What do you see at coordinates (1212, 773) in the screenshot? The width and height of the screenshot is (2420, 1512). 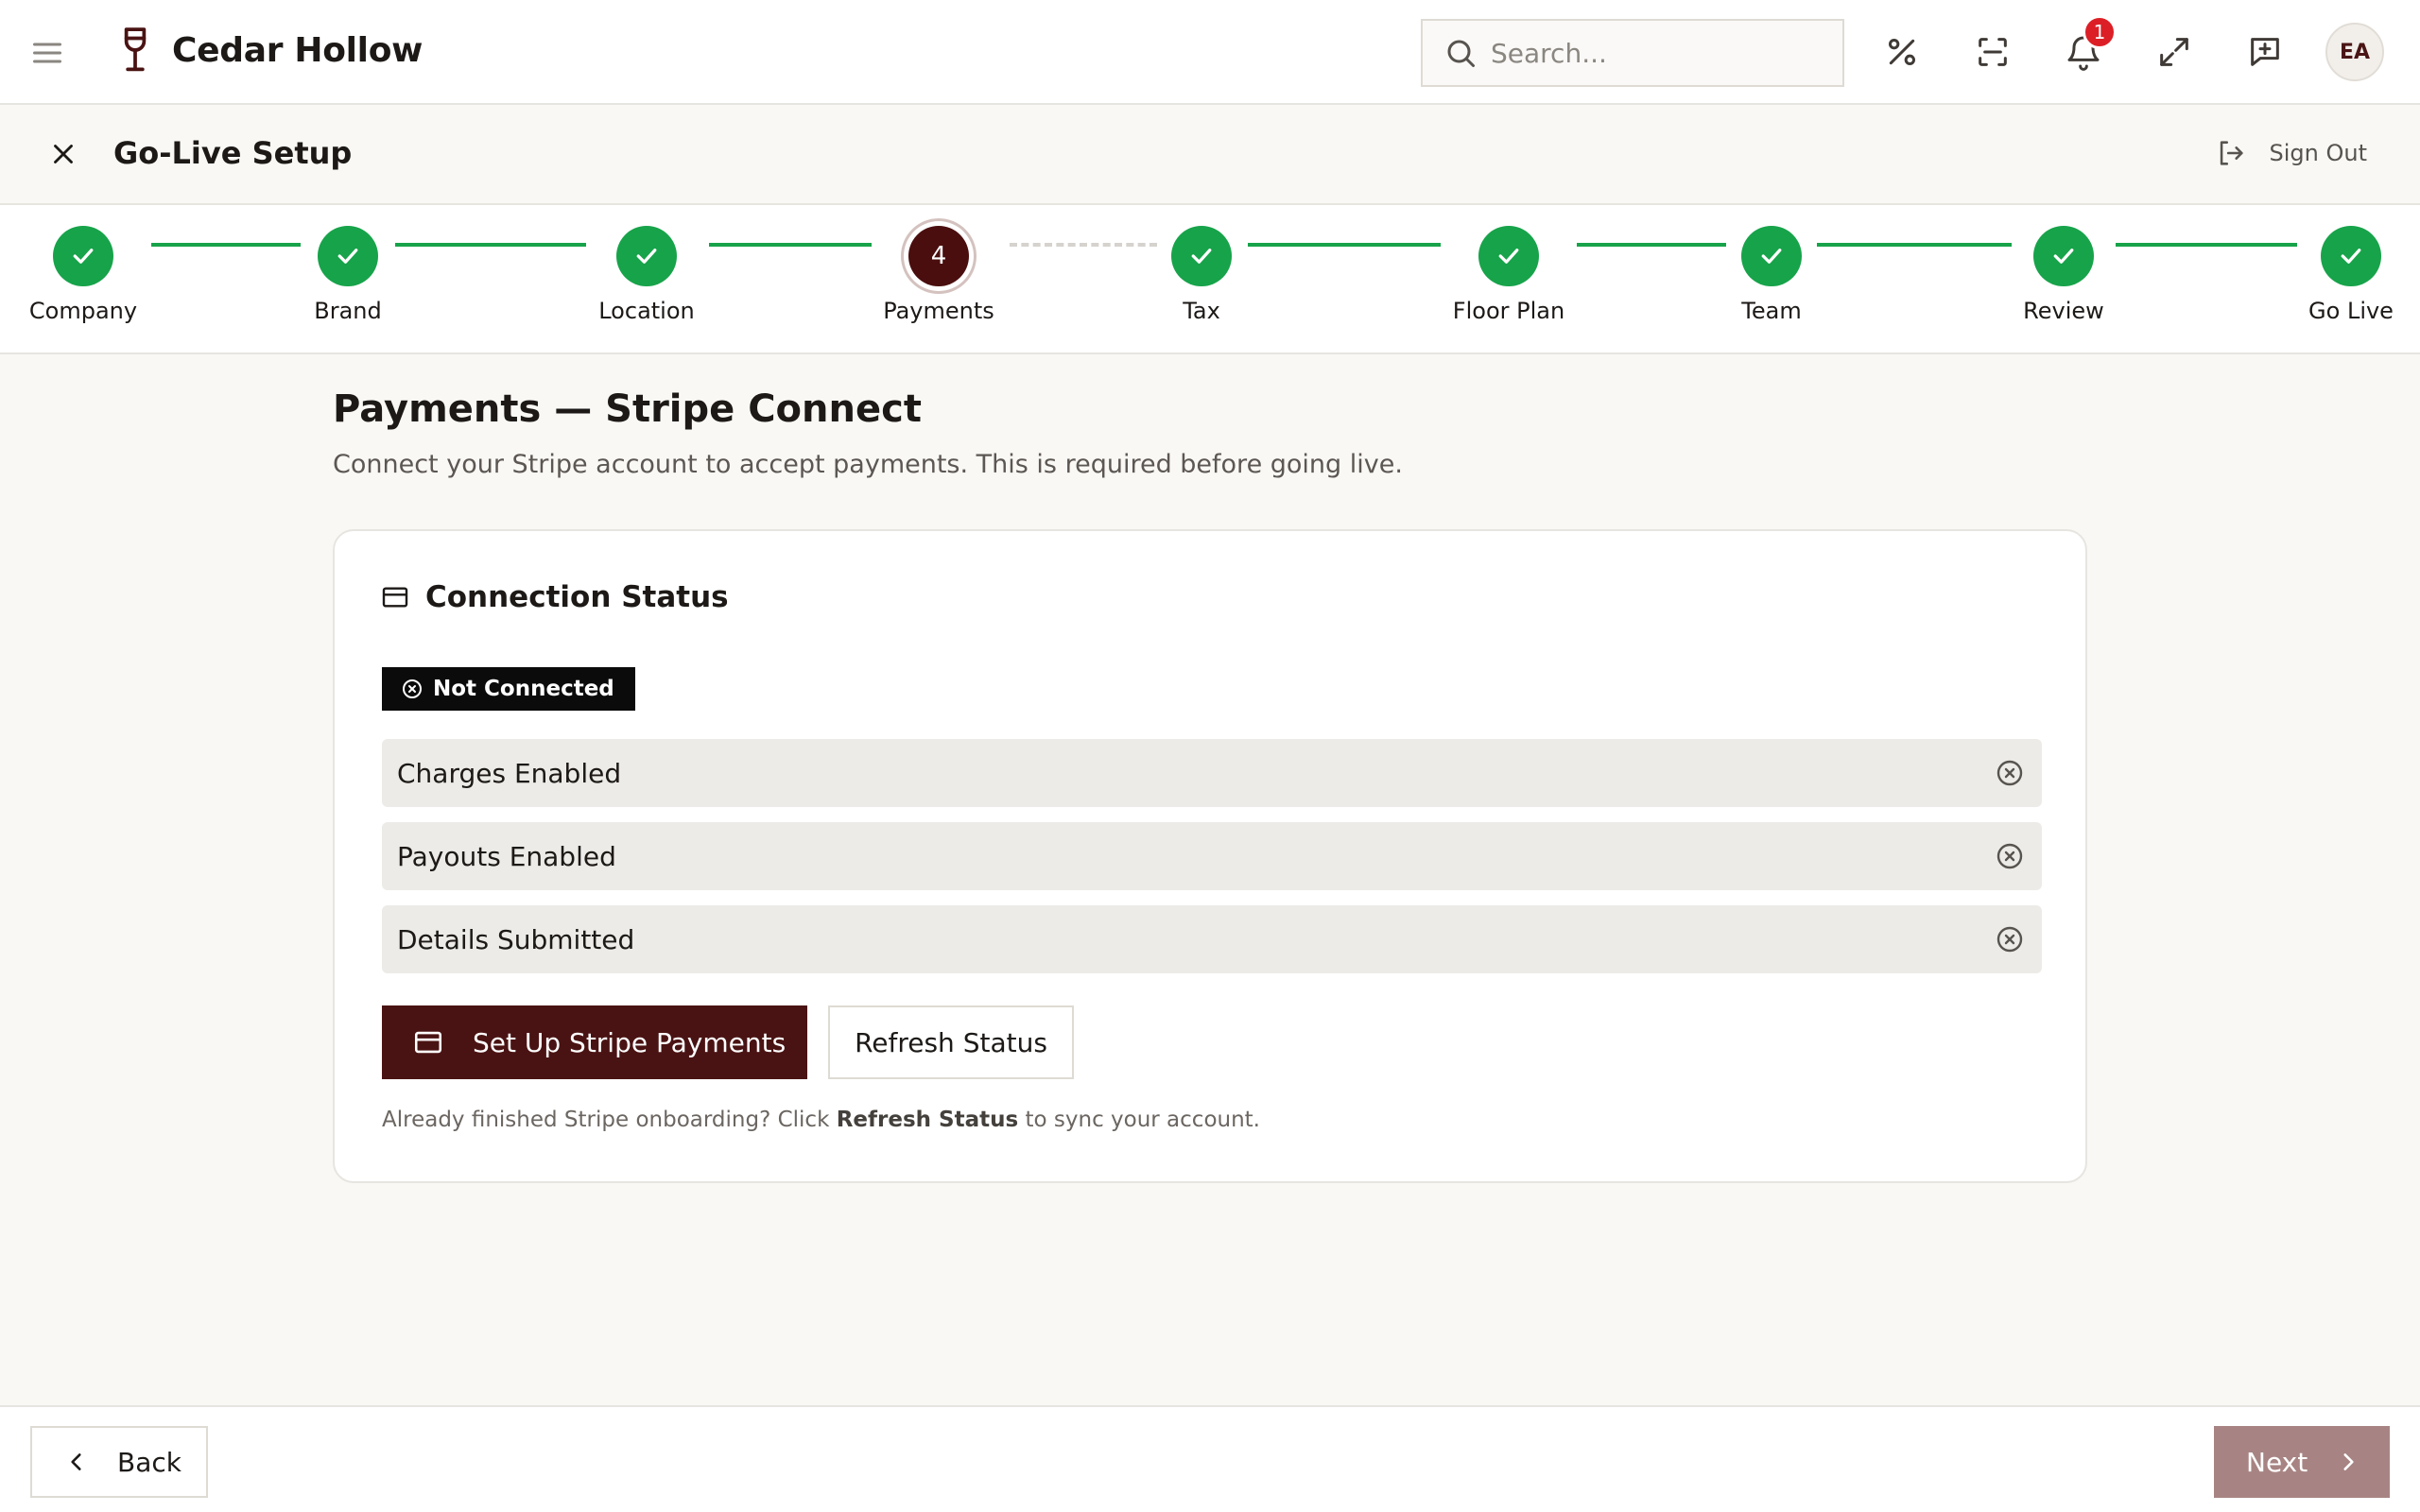 I see `status-row-charges: Charges Enabled` at bounding box center [1212, 773].